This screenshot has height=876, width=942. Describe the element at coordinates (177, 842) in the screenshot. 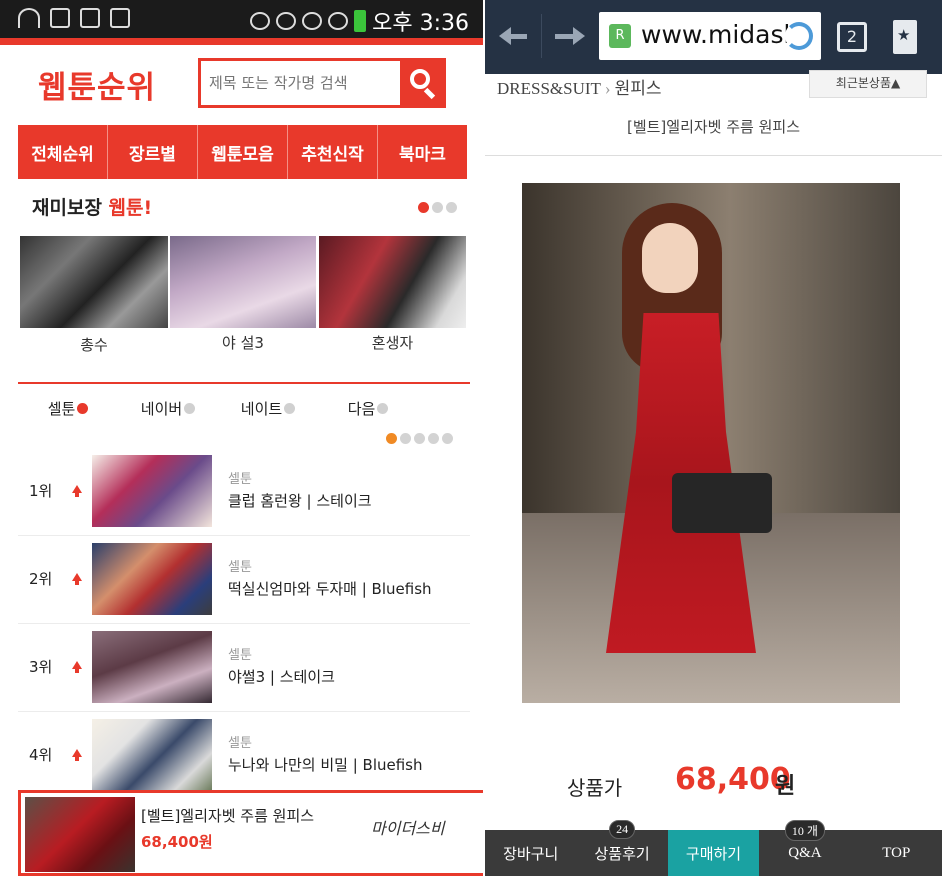

I see `ad-price: 68,400원` at that location.